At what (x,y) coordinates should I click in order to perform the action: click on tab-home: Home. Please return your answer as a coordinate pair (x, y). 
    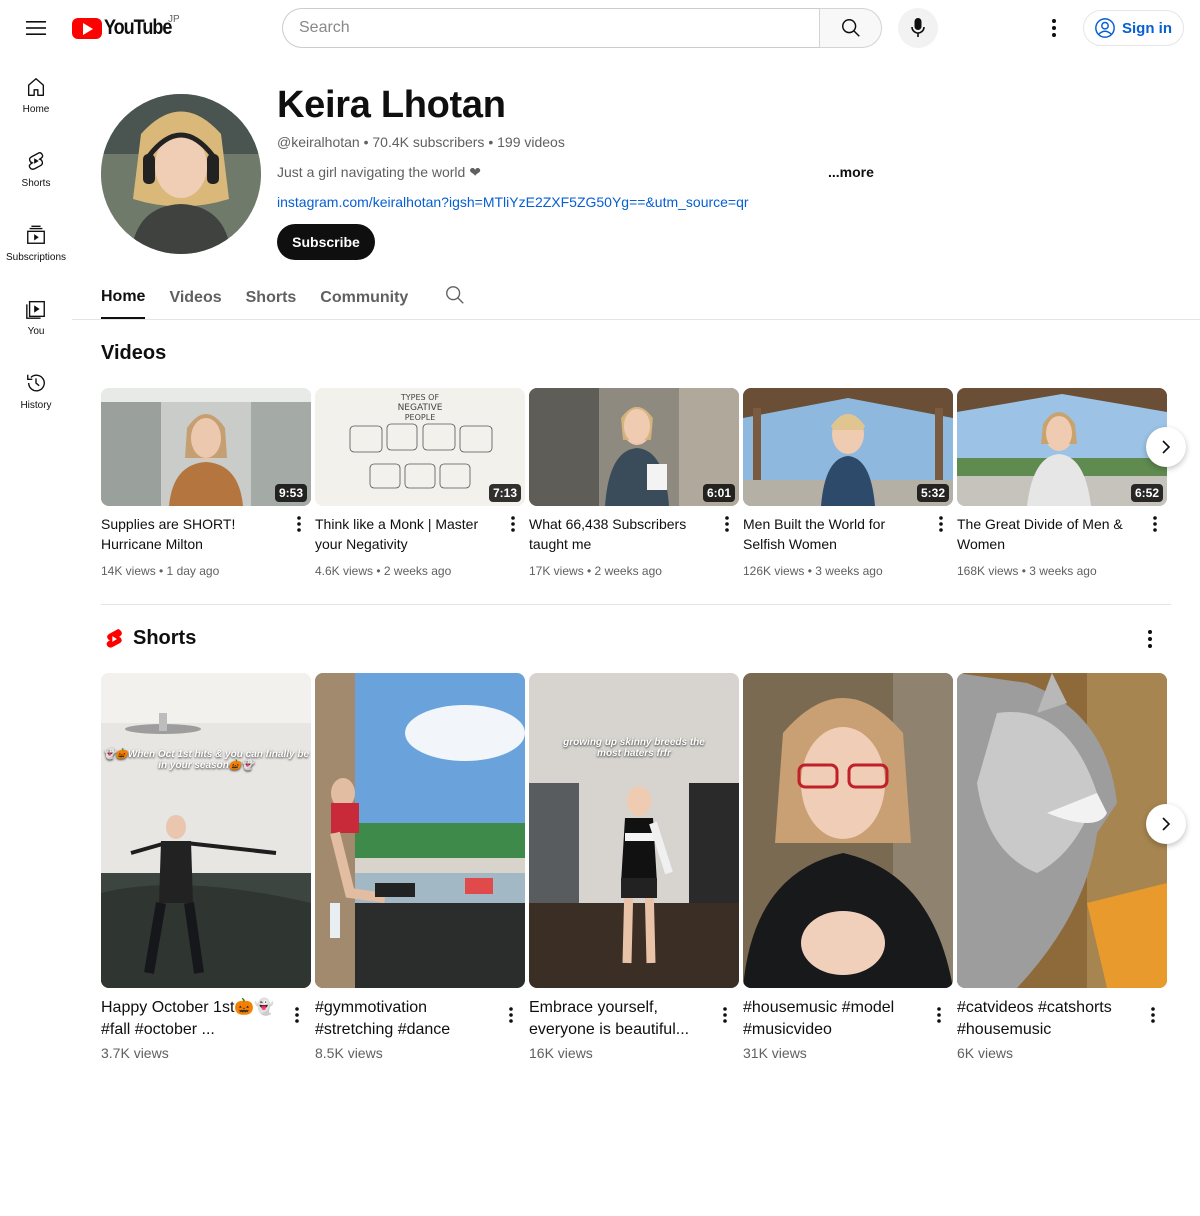
    Looking at the image, I should click on (123, 297).